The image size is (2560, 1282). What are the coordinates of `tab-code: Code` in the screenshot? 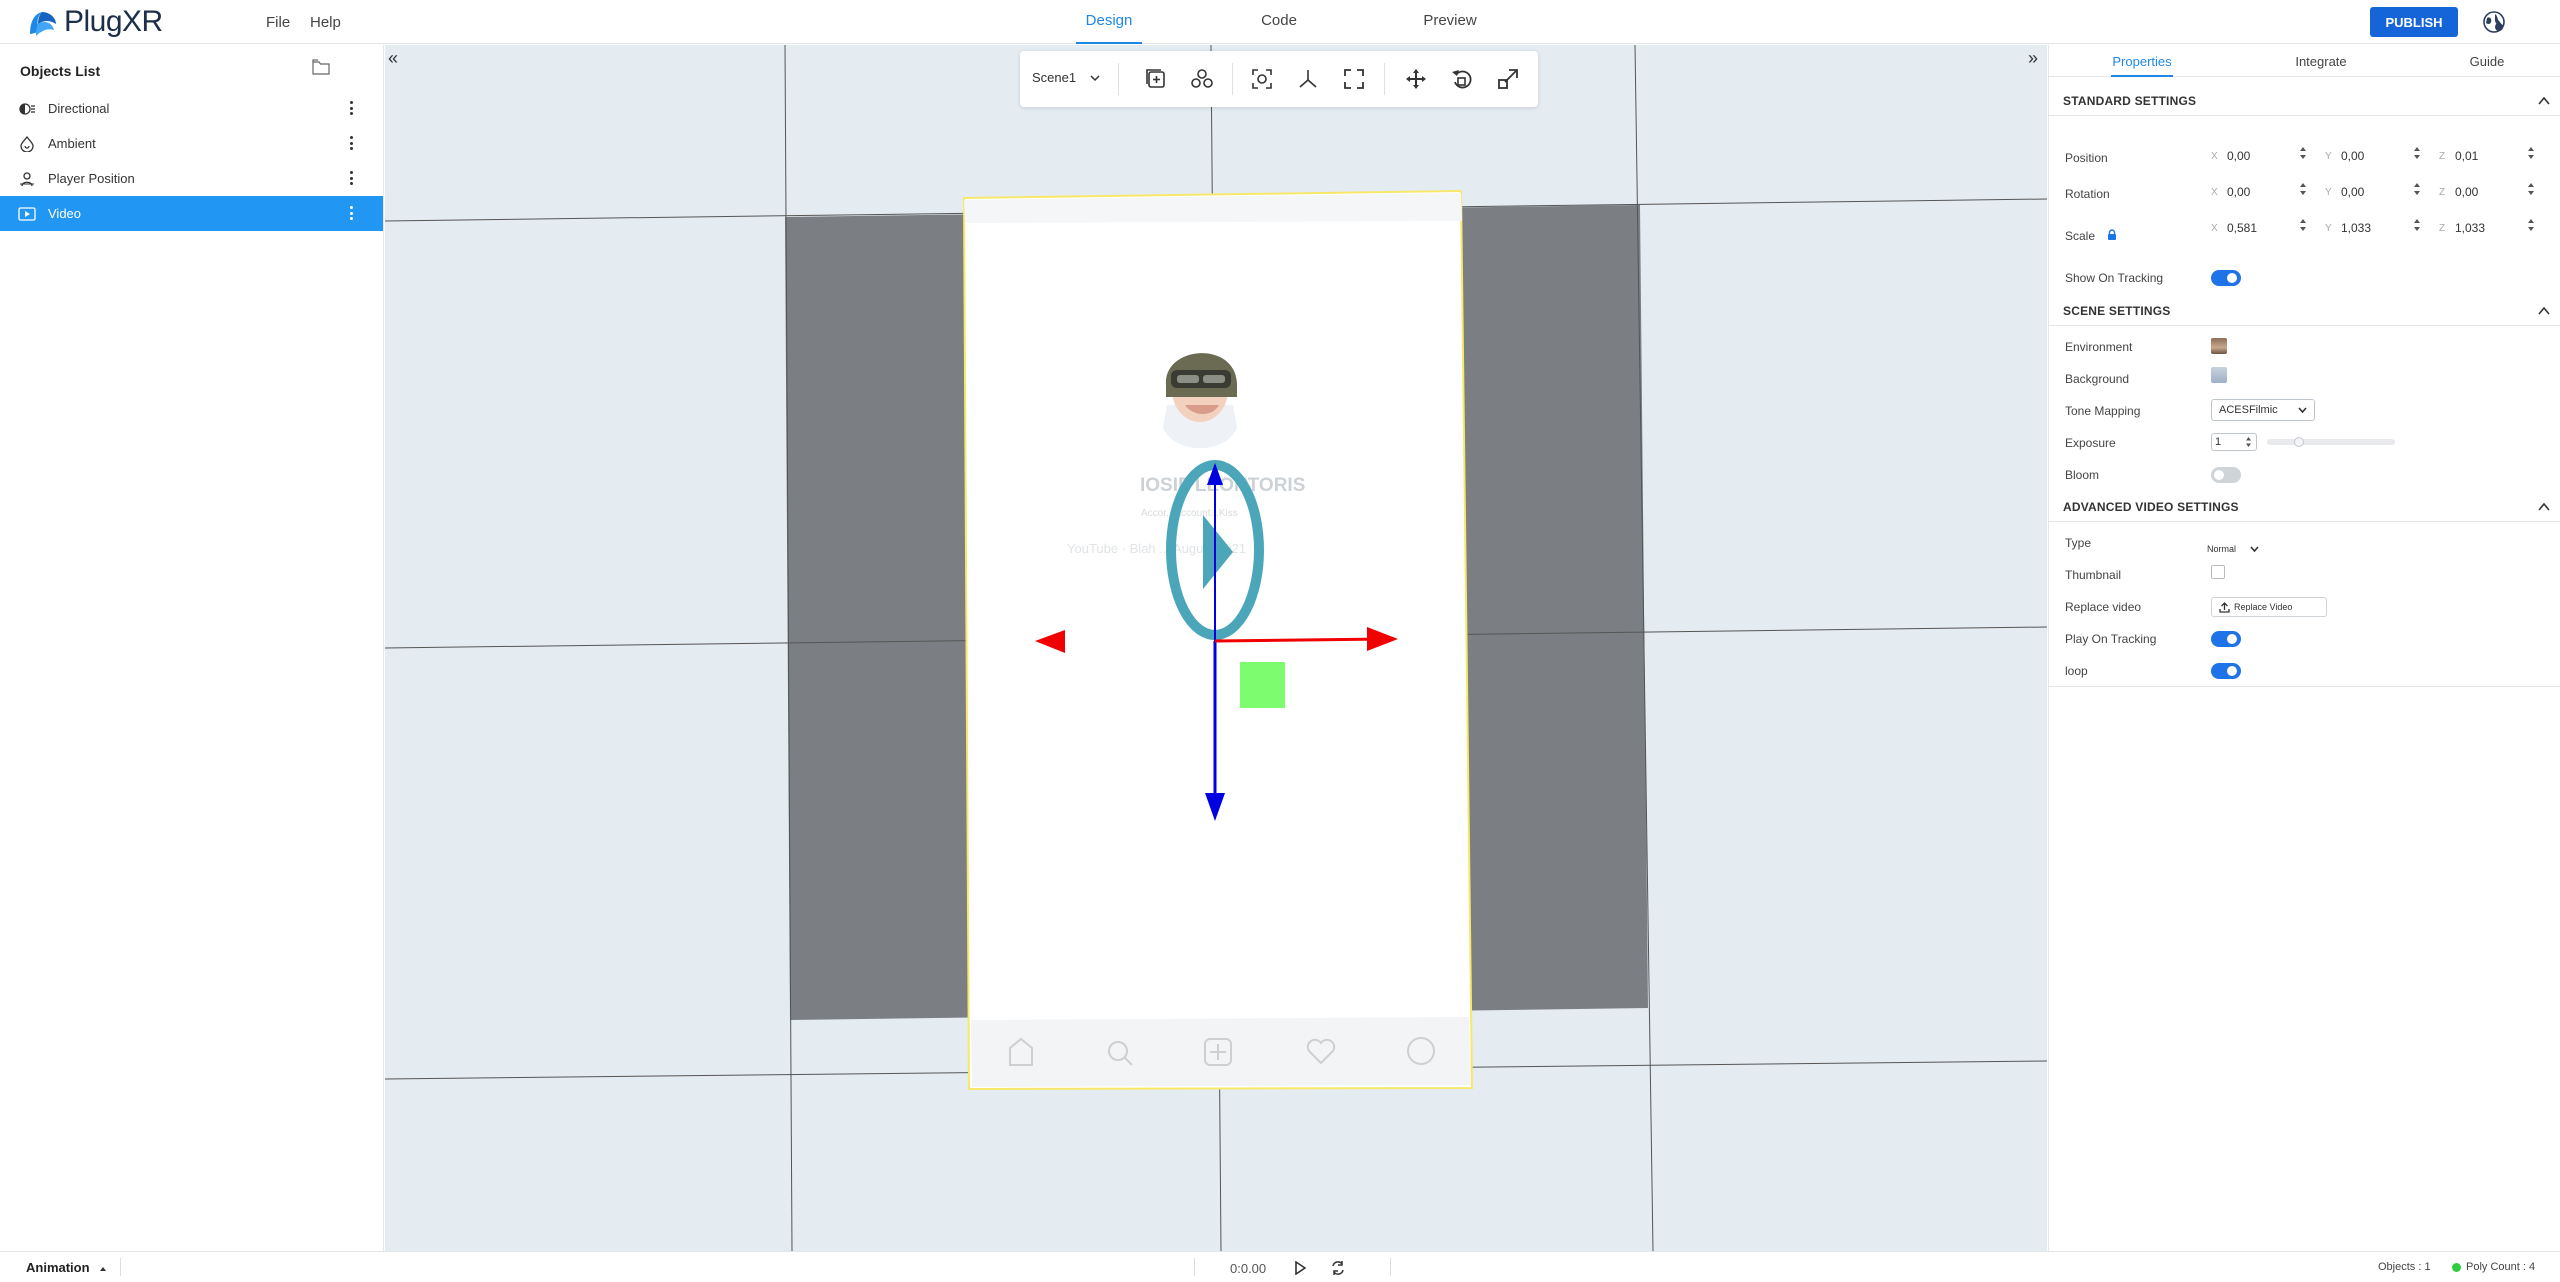 It's located at (1279, 28).